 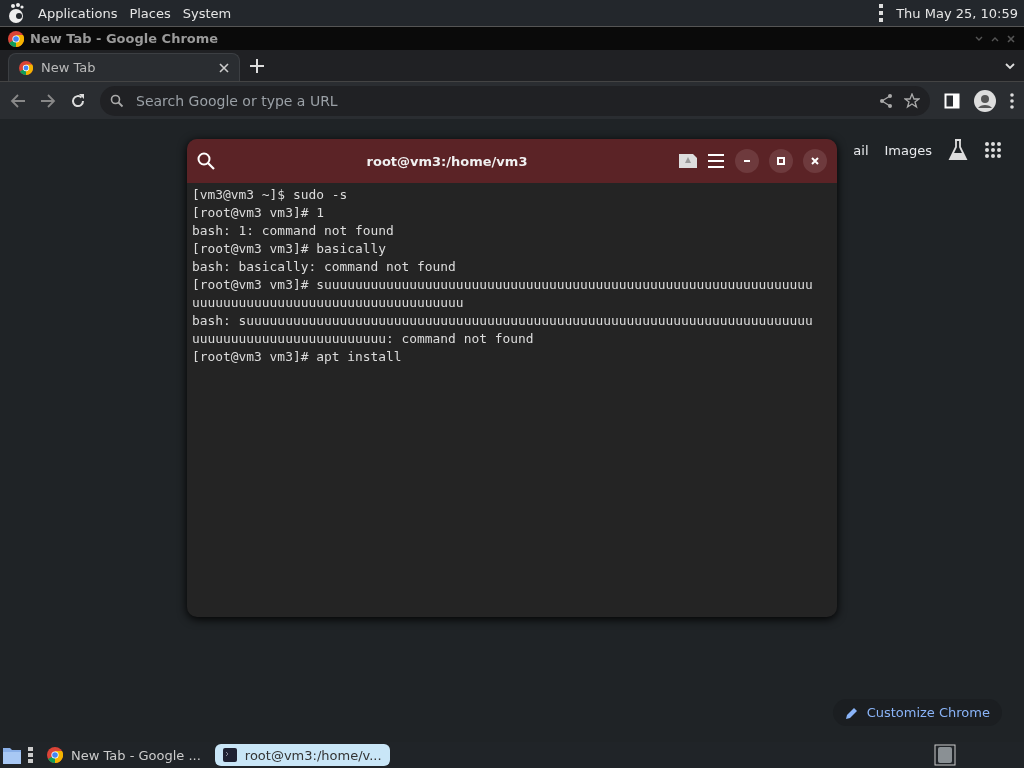 What do you see at coordinates (502, 321) in the screenshot?
I see `terminal-line: bash: suuuuuuuuuuuuuuuuuuuuuuuuuuuuuuuuuuuuuuuuuuuuuuuuuuuuuuuuuuuuuuuuuuuuuuuuu` at bounding box center [502, 321].